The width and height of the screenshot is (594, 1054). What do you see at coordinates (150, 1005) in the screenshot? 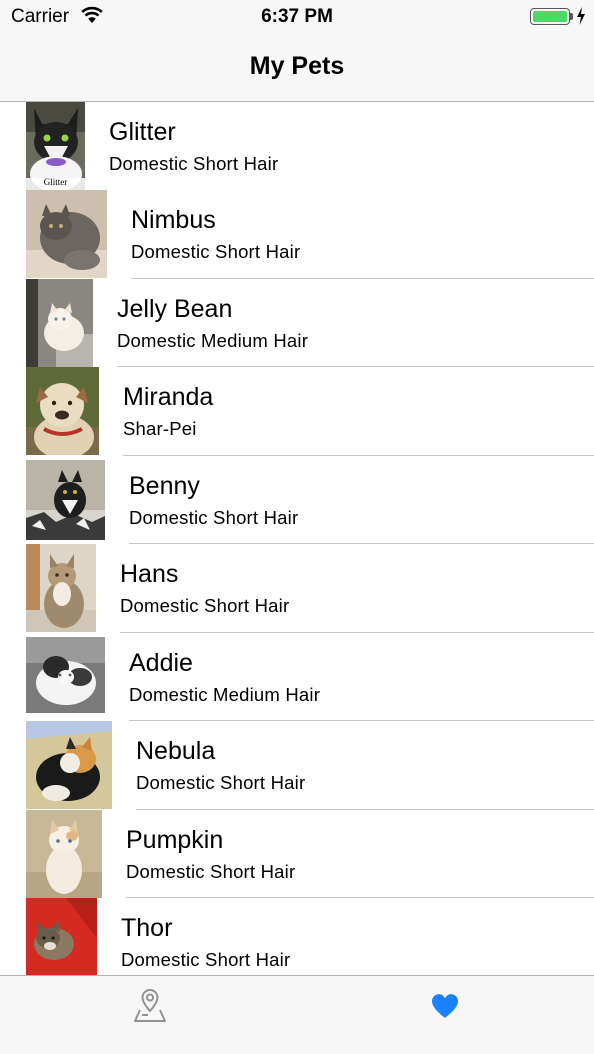
I see `map-pin-icon` at bounding box center [150, 1005].